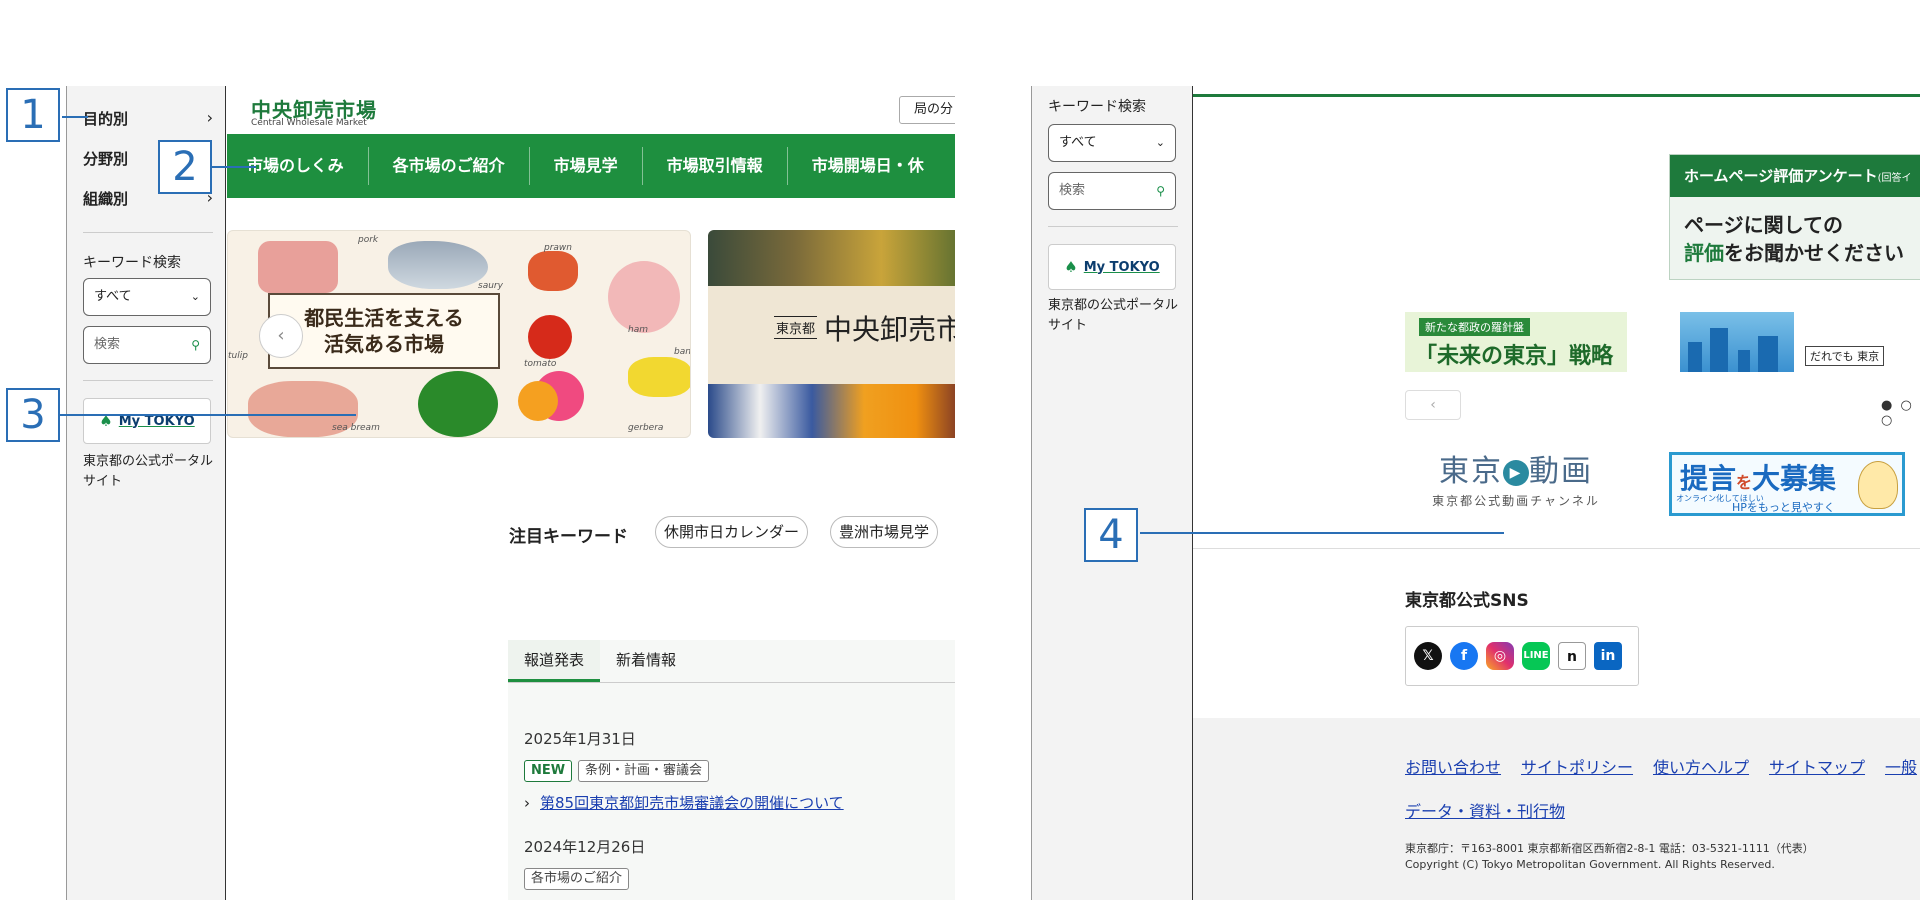 The width and height of the screenshot is (1920, 900). Describe the element at coordinates (1464, 656) in the screenshot. I see `facebook-icon: f` at that location.